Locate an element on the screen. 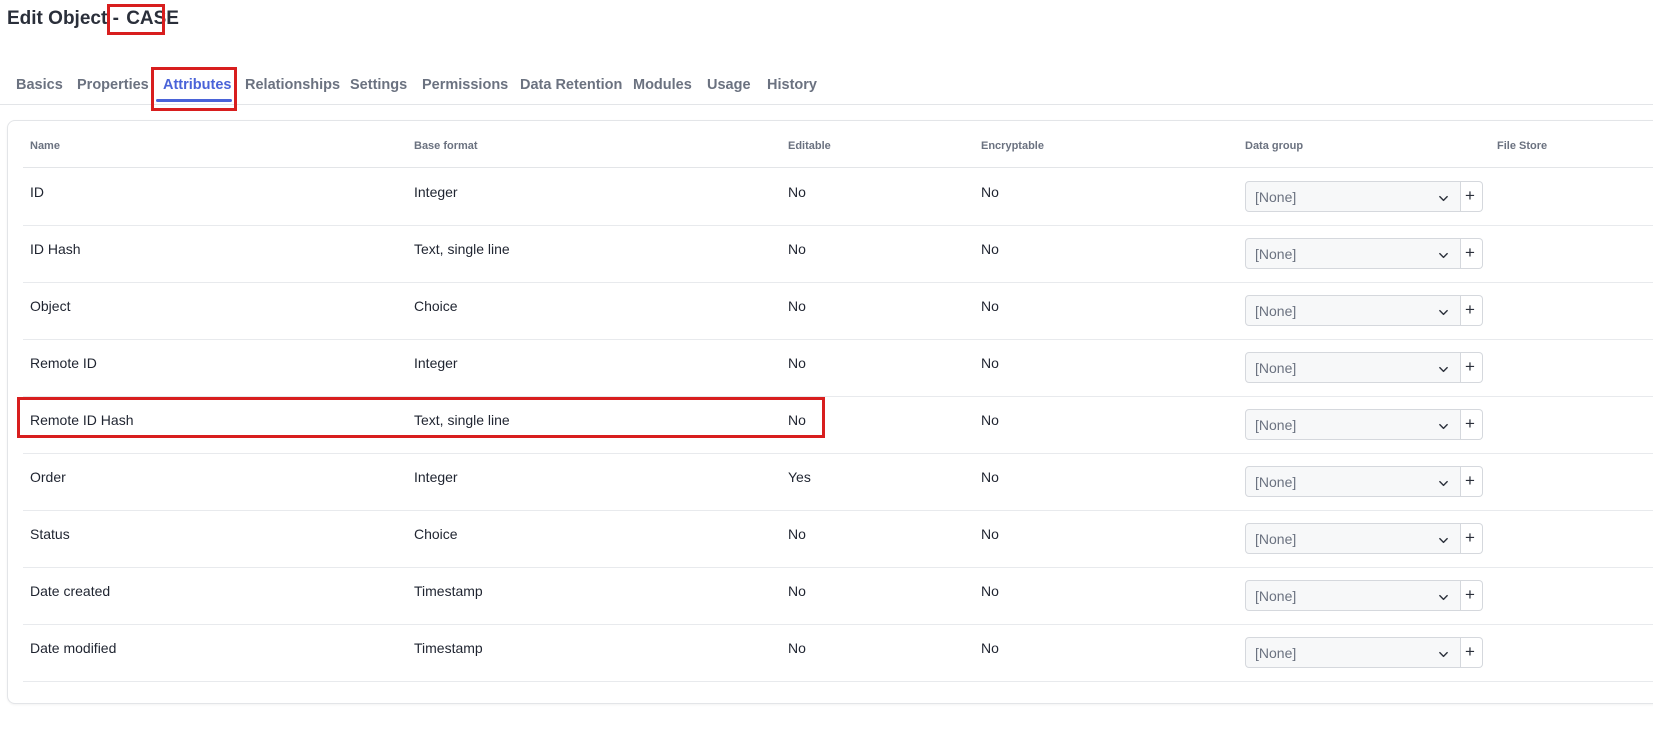  tab-properties: Properties is located at coordinates (113, 85).